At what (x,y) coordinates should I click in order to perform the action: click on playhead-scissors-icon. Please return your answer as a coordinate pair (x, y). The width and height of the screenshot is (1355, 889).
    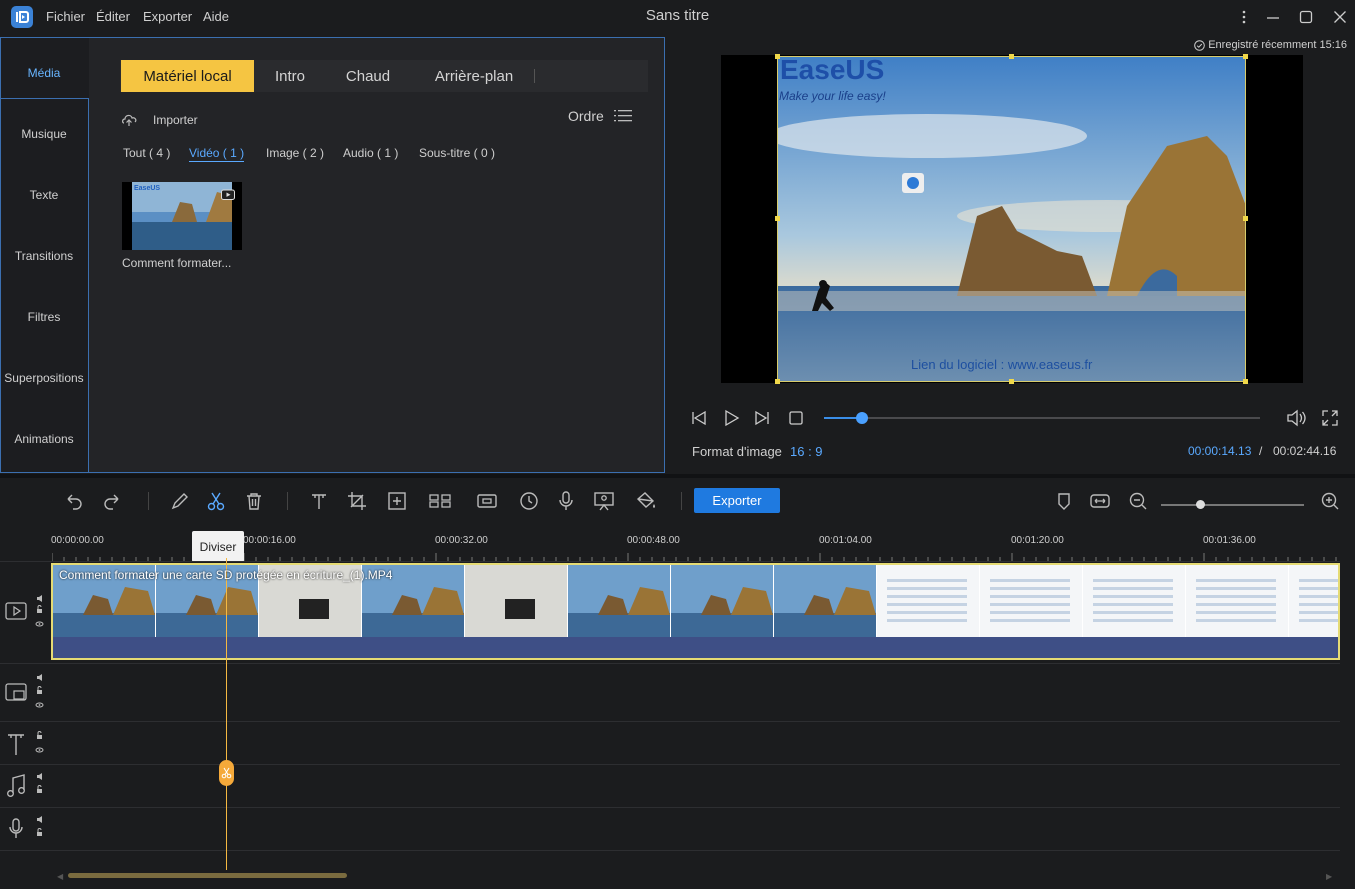
    Looking at the image, I should click on (226, 773).